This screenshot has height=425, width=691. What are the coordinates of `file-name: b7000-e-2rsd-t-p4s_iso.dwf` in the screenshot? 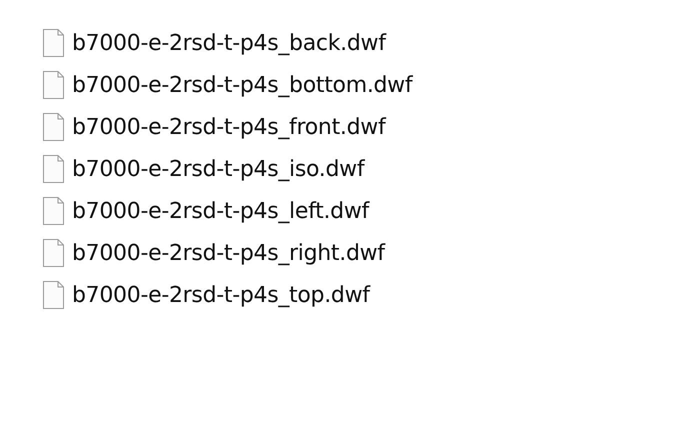 It's located at (218, 169).